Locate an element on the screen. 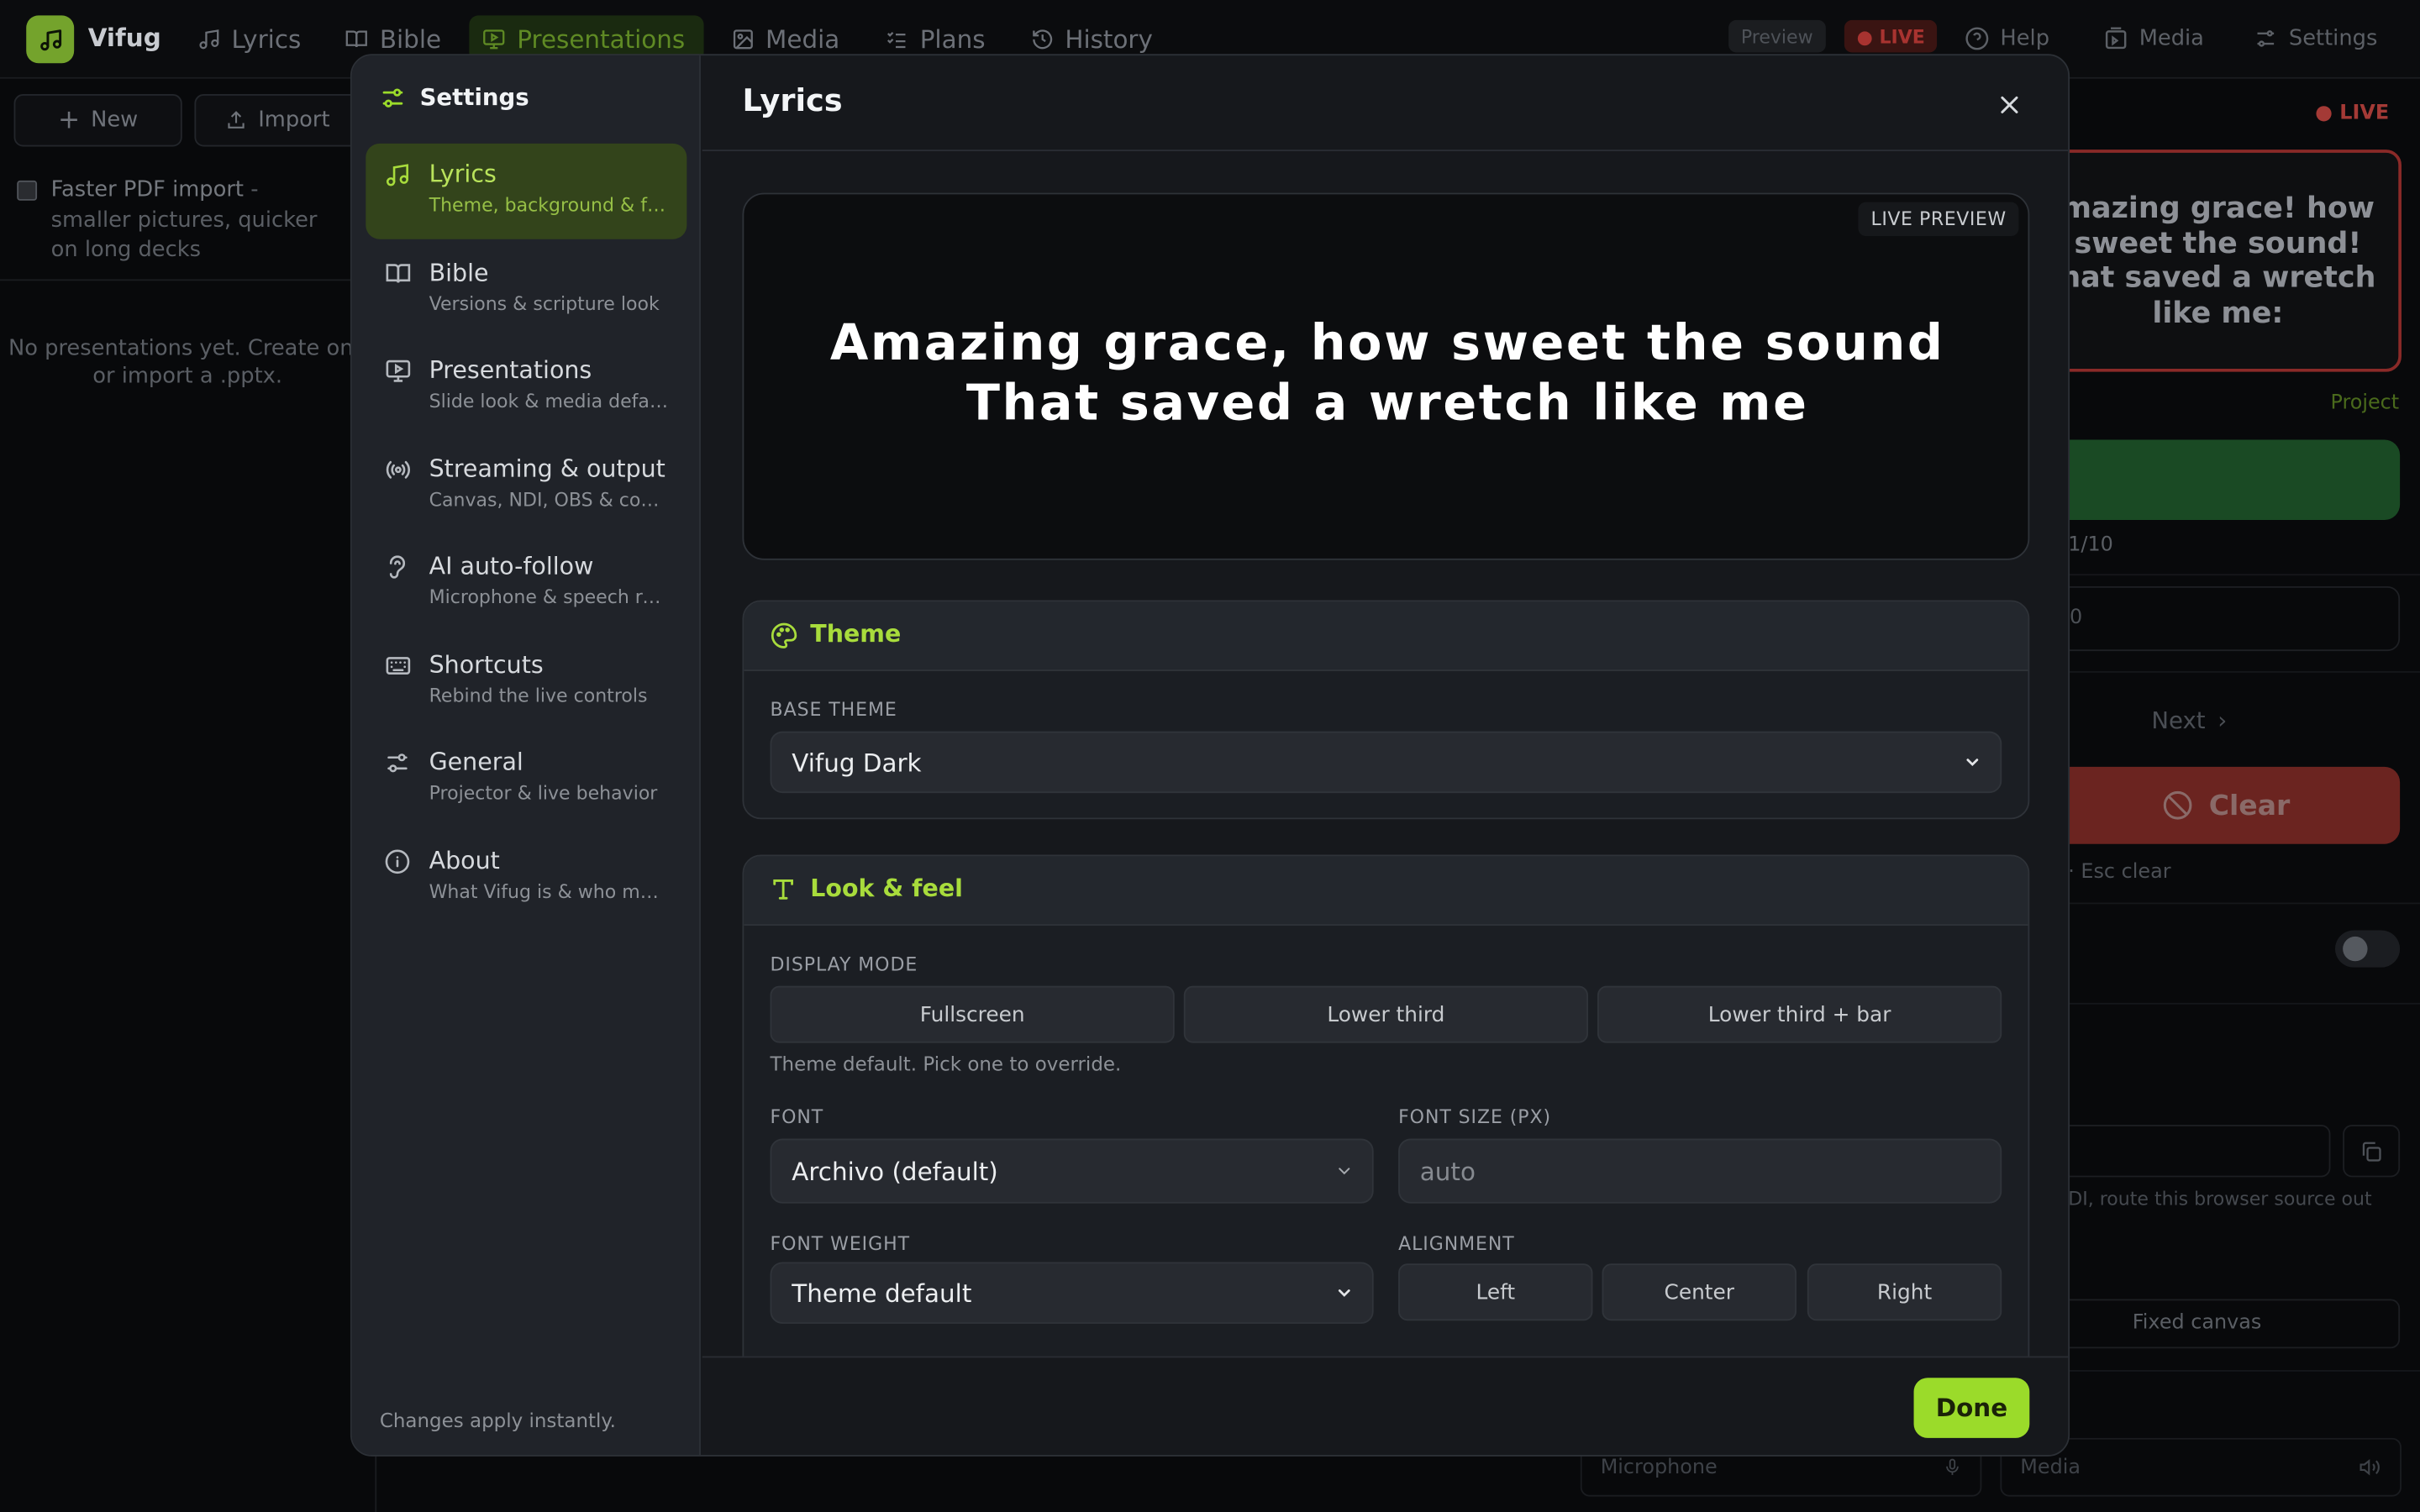  preview-lyric-line: Amazing grace, how sweet the sound is located at coordinates (1387, 342).